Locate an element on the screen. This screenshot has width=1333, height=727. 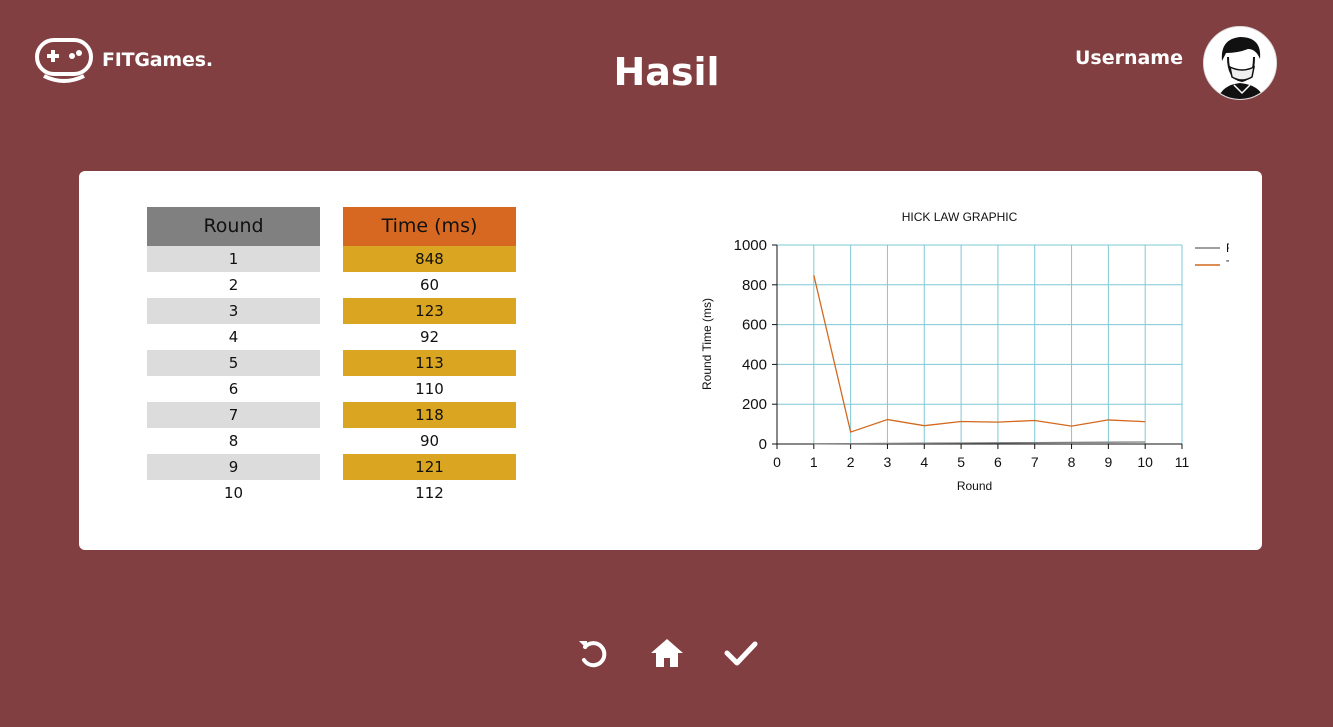
y-tick-label: 0 is located at coordinates (763, 444).